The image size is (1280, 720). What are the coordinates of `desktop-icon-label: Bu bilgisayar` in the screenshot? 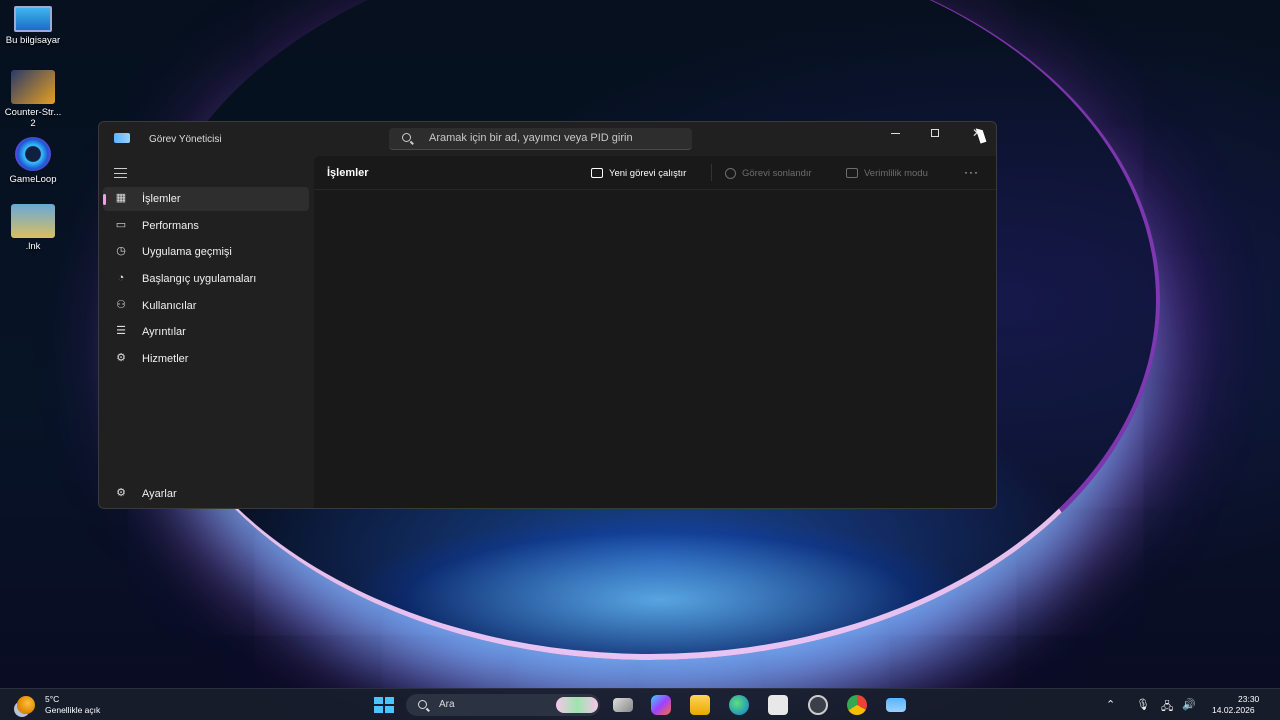 It's located at (33, 40).